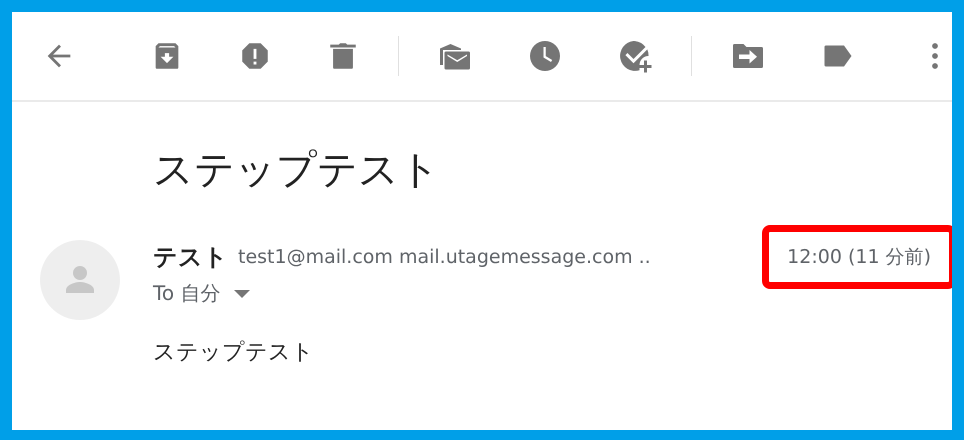 The image size is (964, 440). What do you see at coordinates (545, 56) in the screenshot?
I see `clock-icon` at bounding box center [545, 56].